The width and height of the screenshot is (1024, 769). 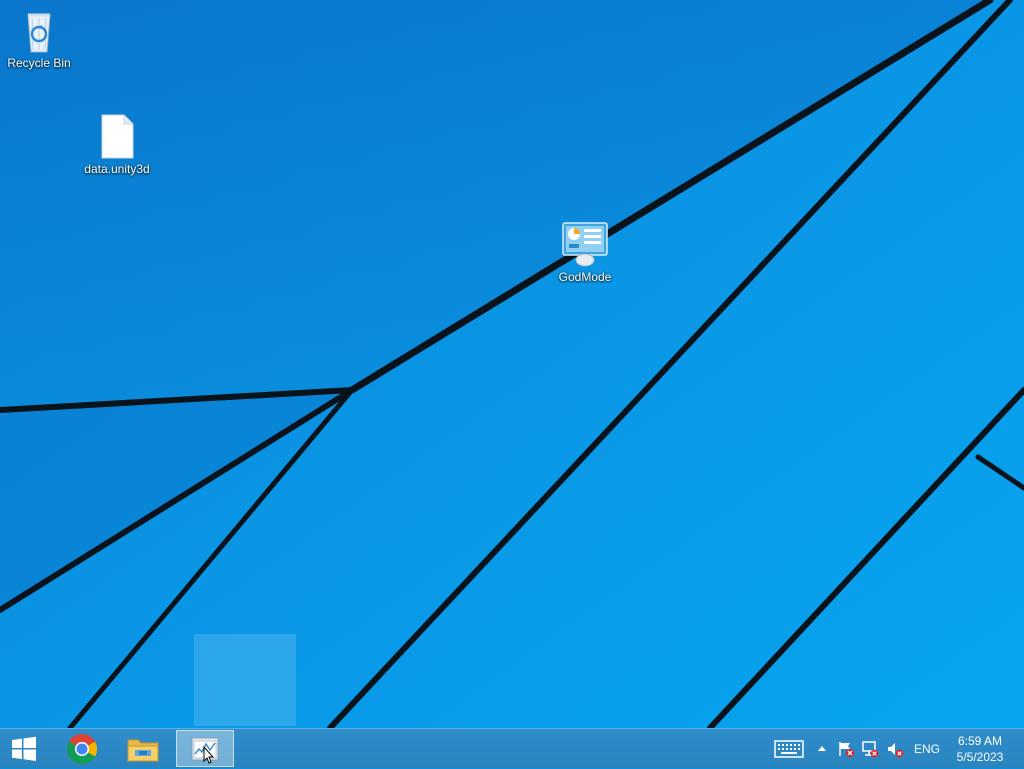 I want to click on taskbar-file-explorer-button, so click(x=143, y=748).